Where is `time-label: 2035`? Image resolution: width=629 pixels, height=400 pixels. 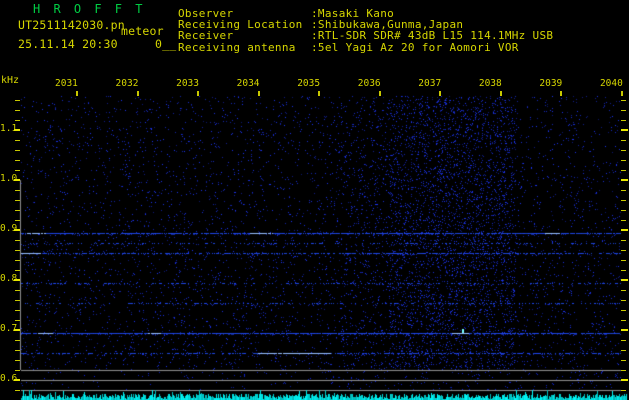 time-label: 2035 is located at coordinates (309, 83).